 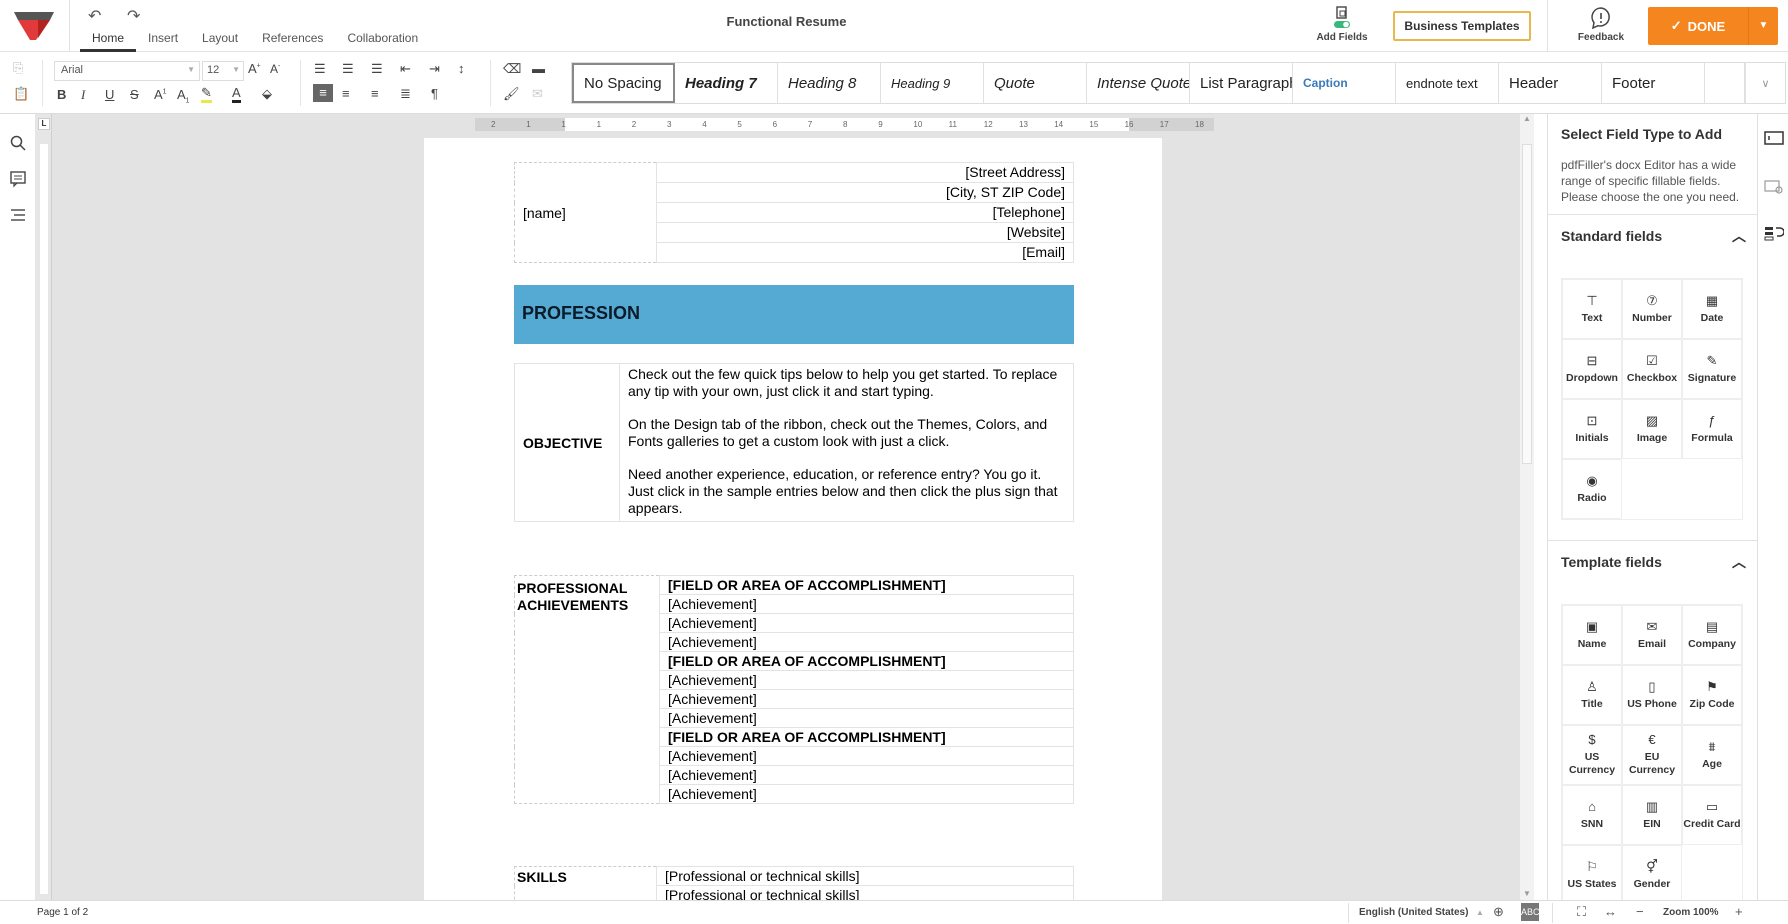 I want to click on style-endnote-text: endnote text, so click(x=1447, y=83).